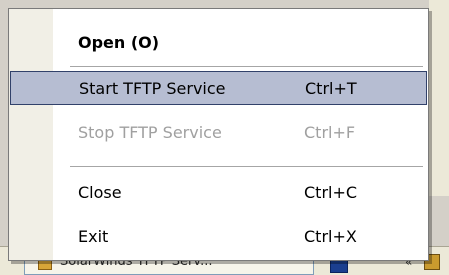  What do you see at coordinates (330, 132) in the screenshot?
I see `menu-item-shortcut: Ctrl+F` at bounding box center [330, 132].